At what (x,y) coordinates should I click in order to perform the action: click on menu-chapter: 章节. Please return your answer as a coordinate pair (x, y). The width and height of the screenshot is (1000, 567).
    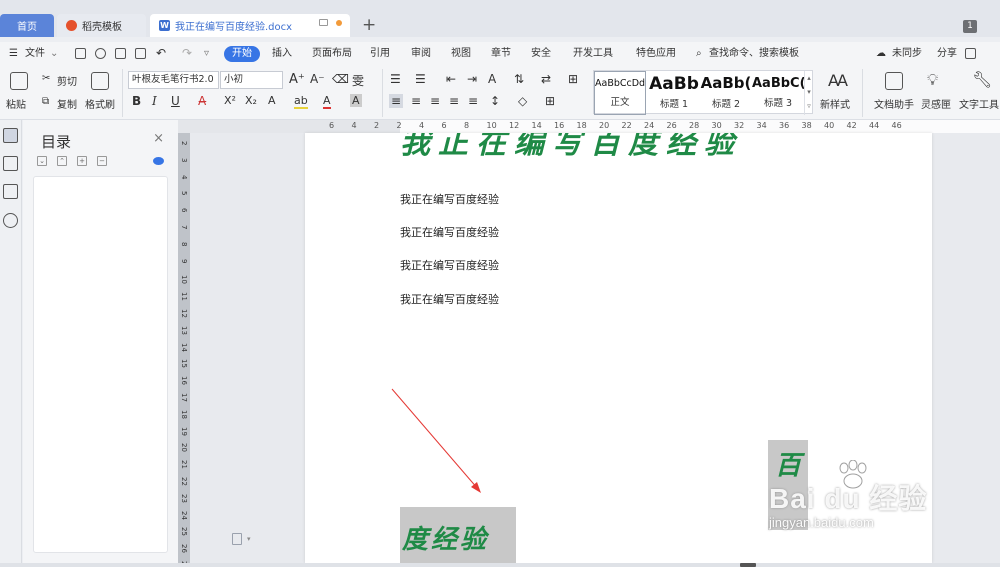
    Looking at the image, I should click on (501, 53).